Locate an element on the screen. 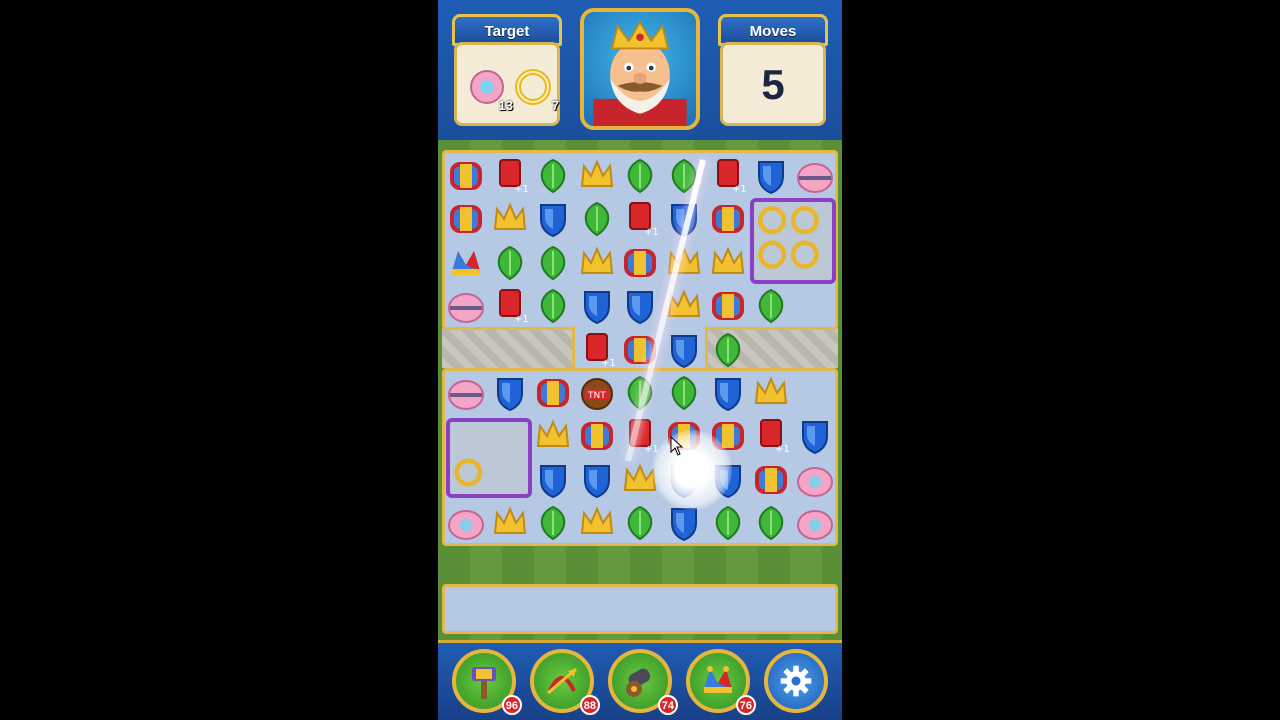  moves-panel: Moves 5 is located at coordinates (773, 70).